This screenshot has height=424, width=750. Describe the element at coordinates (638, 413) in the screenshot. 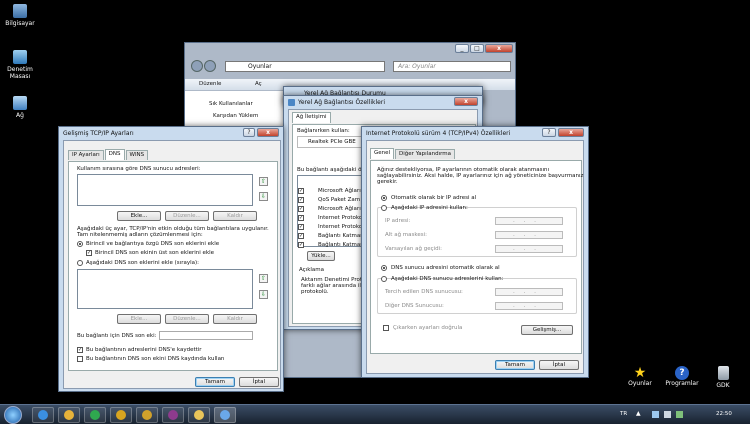

I see `tray-arrow-icon: ▲` at that location.